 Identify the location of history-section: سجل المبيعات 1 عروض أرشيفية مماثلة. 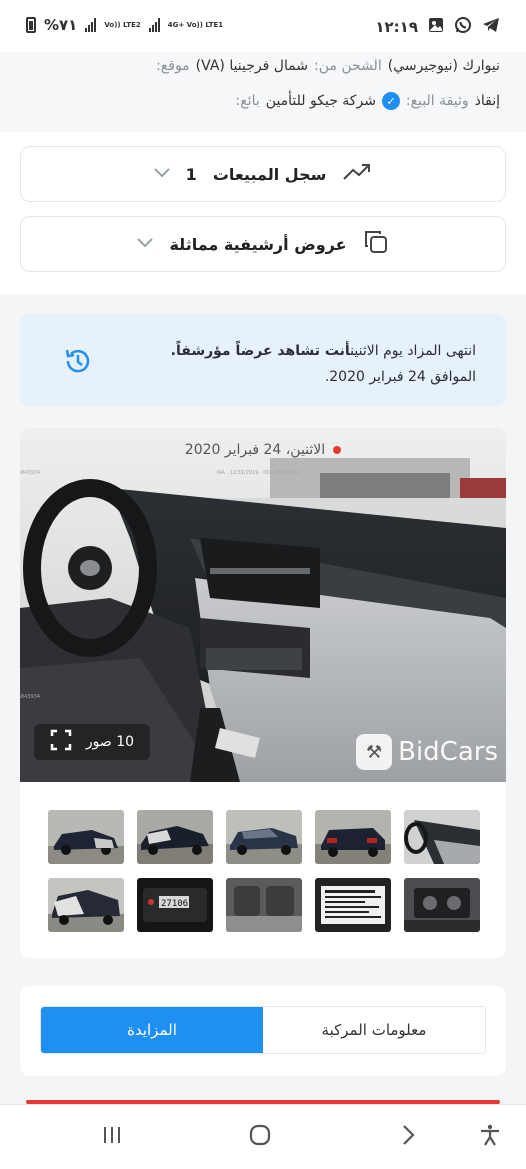
(263, 213).